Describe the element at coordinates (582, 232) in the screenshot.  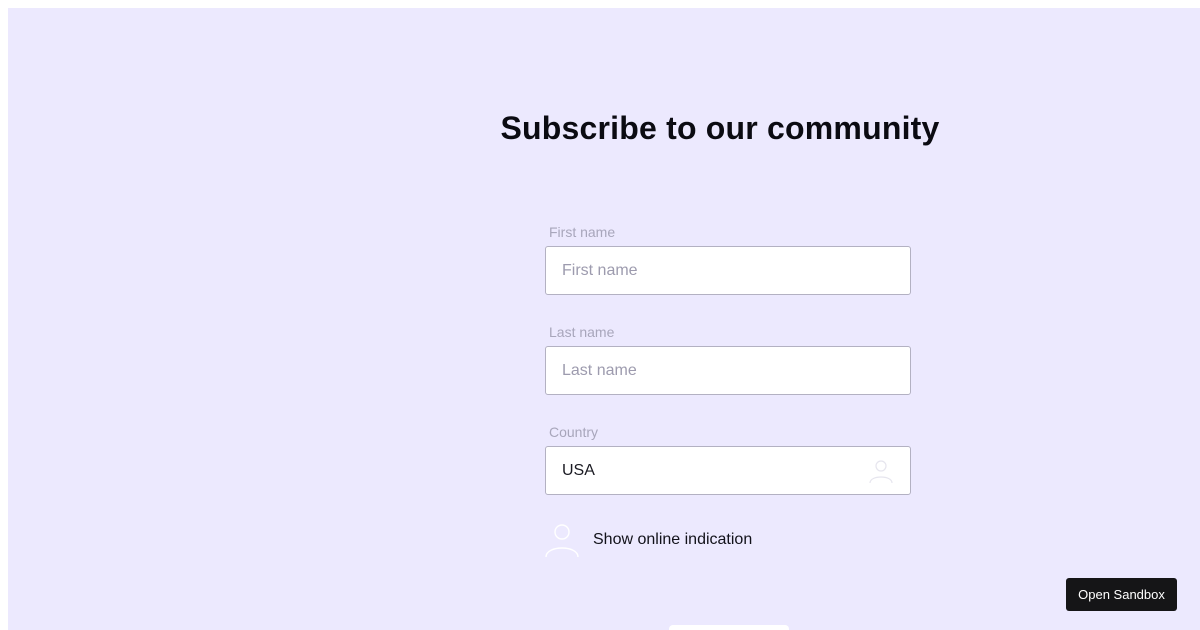
I see `first-name-label: First name` at that location.